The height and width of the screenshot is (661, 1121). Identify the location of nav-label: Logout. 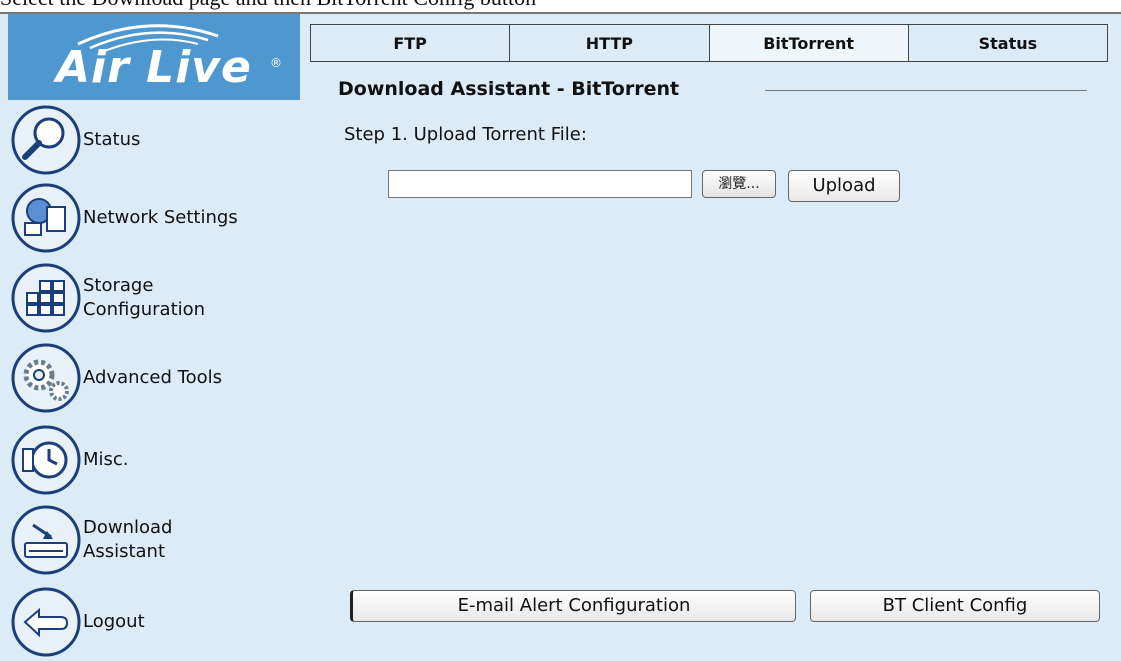
(114, 621).